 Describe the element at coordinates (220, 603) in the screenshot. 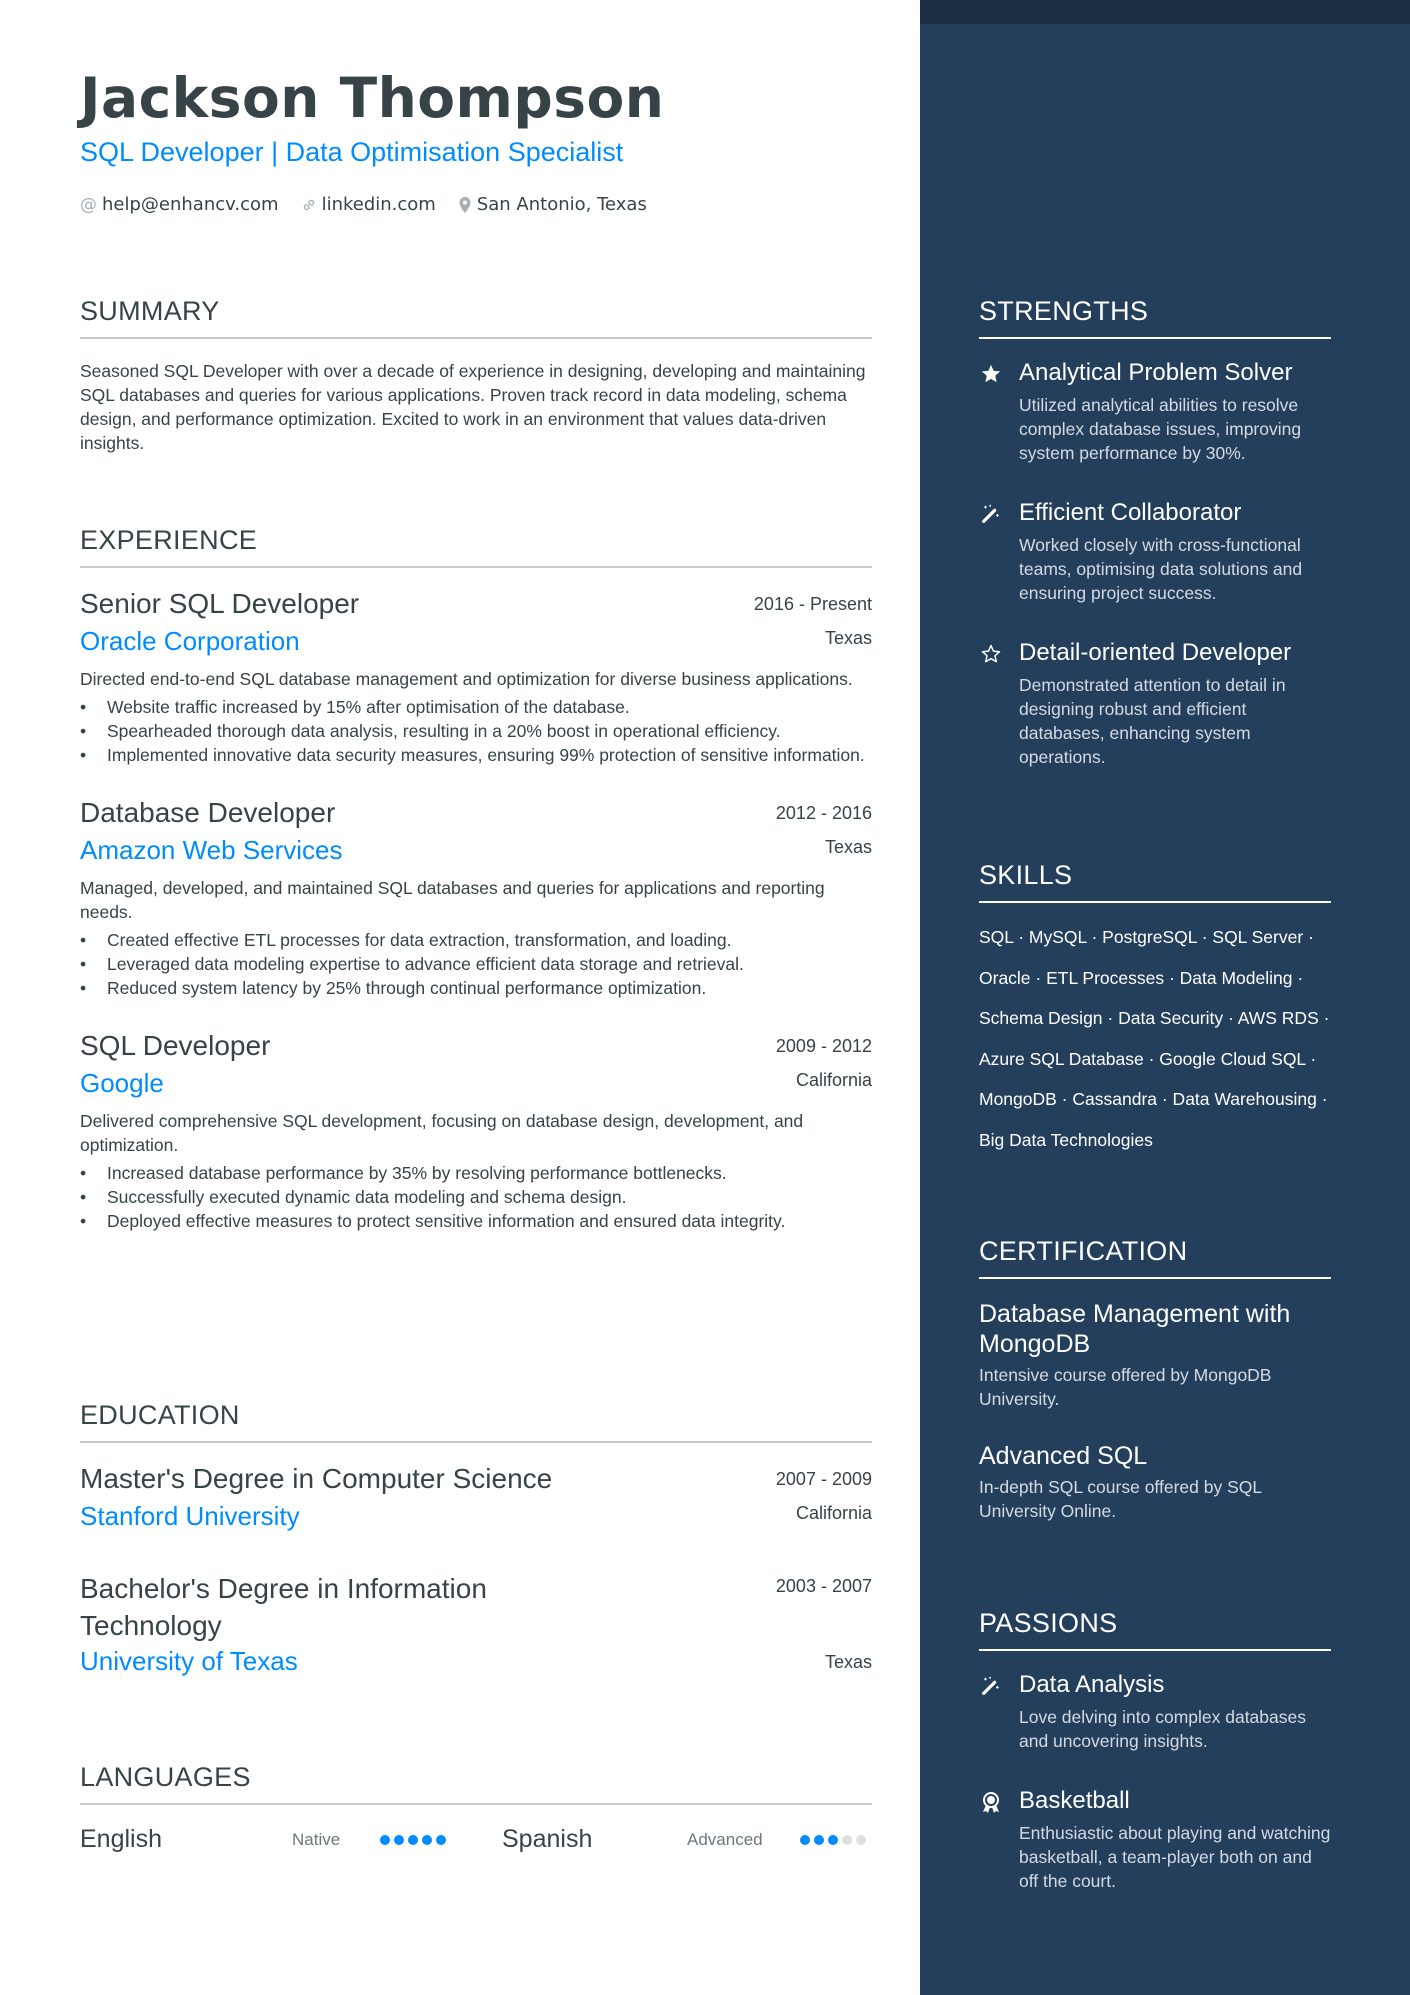

I see `job-title: Senior SQL Developer` at that location.